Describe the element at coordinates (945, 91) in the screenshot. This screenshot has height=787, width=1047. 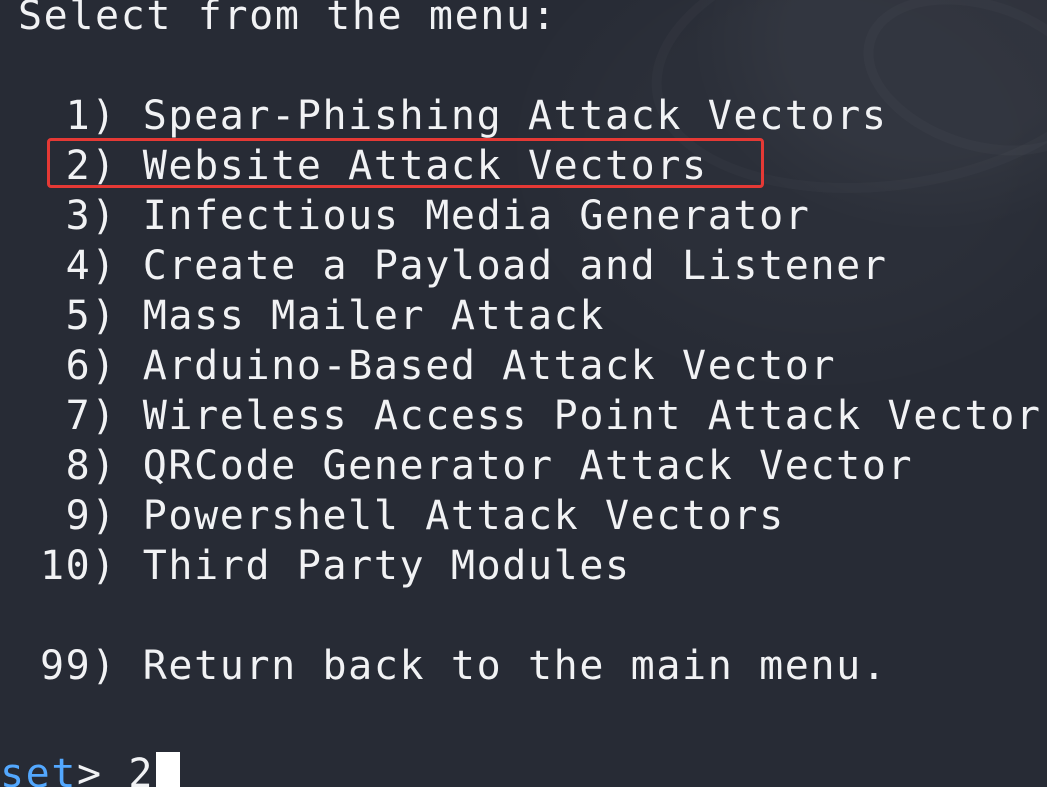
I see `background-decoration` at that location.